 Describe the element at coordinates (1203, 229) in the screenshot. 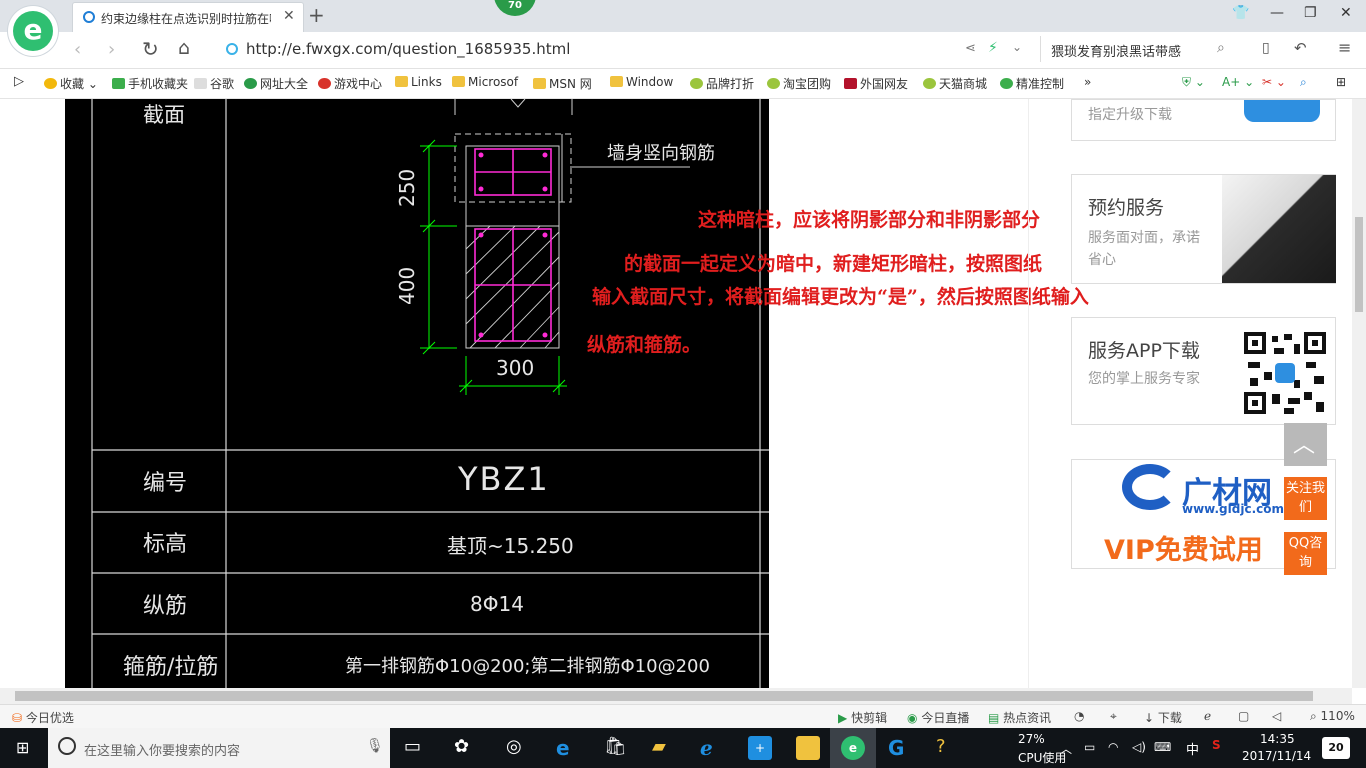

I see `appointment-service-card: 预约服务 服务面对面，承诺省心` at that location.